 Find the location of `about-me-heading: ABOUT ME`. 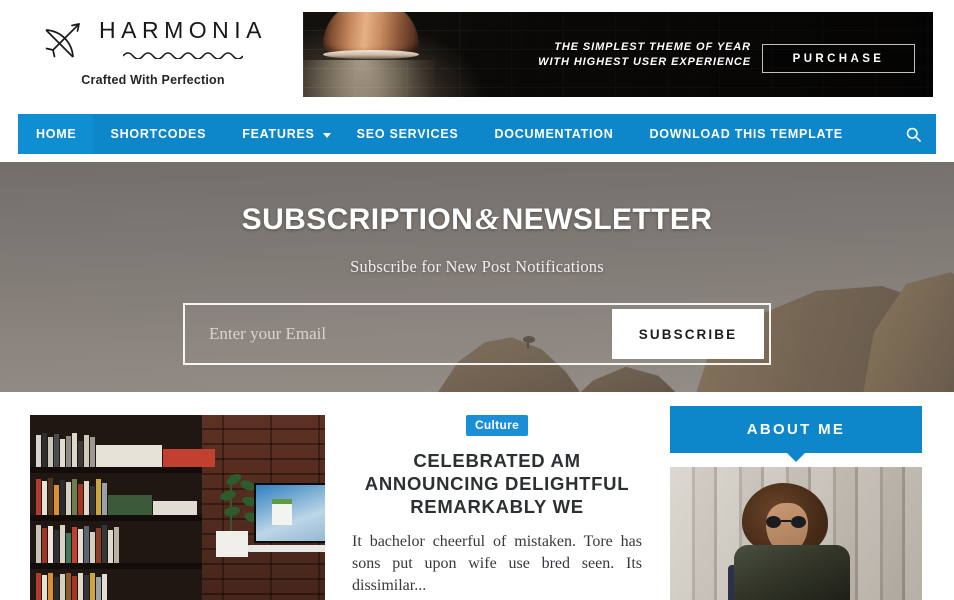

about-me-heading: ABOUT ME is located at coordinates (796, 434).